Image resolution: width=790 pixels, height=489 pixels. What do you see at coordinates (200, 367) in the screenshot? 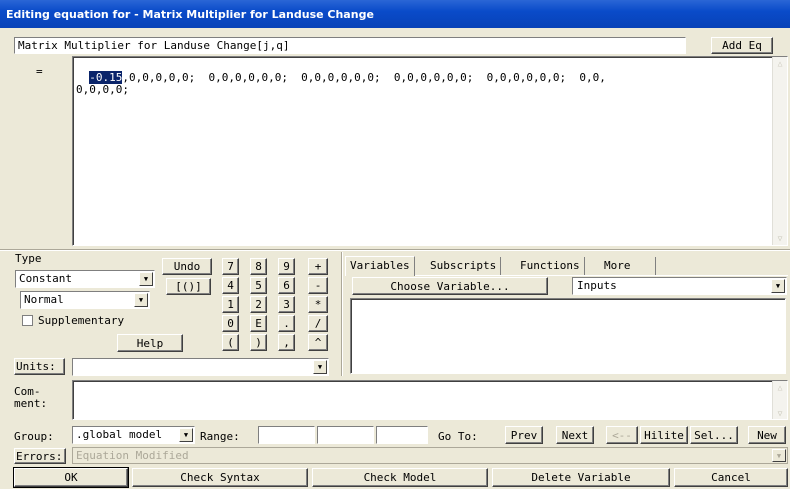
I see `units-select: ▼` at bounding box center [200, 367].